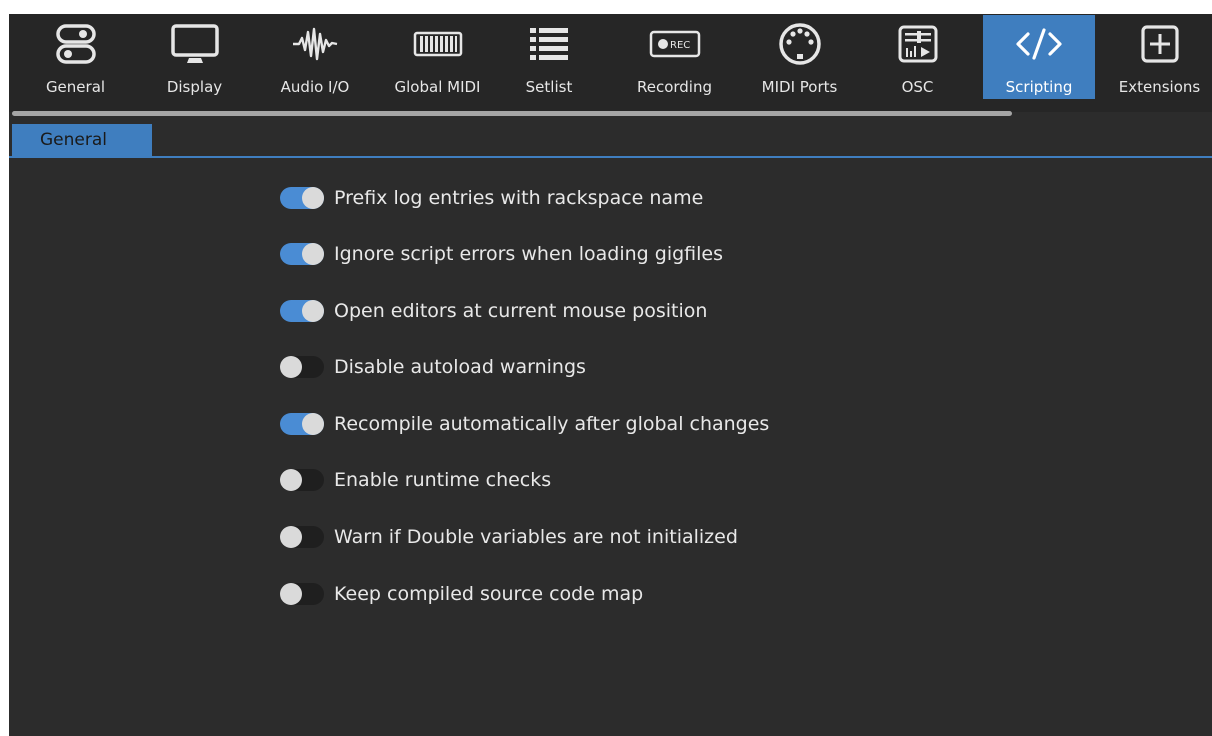  What do you see at coordinates (443, 480) in the screenshot?
I see `option-label: Enable runtime checks` at bounding box center [443, 480].